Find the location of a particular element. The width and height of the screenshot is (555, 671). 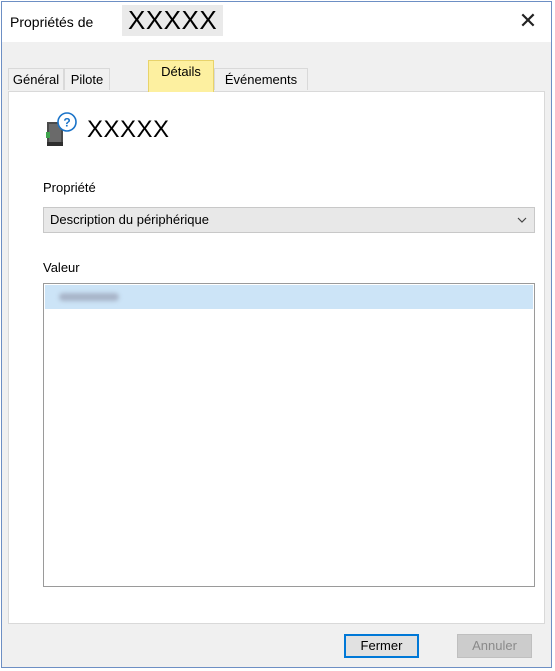

tab-strip: Général Pilote Détails Événements is located at coordinates (158, 76).